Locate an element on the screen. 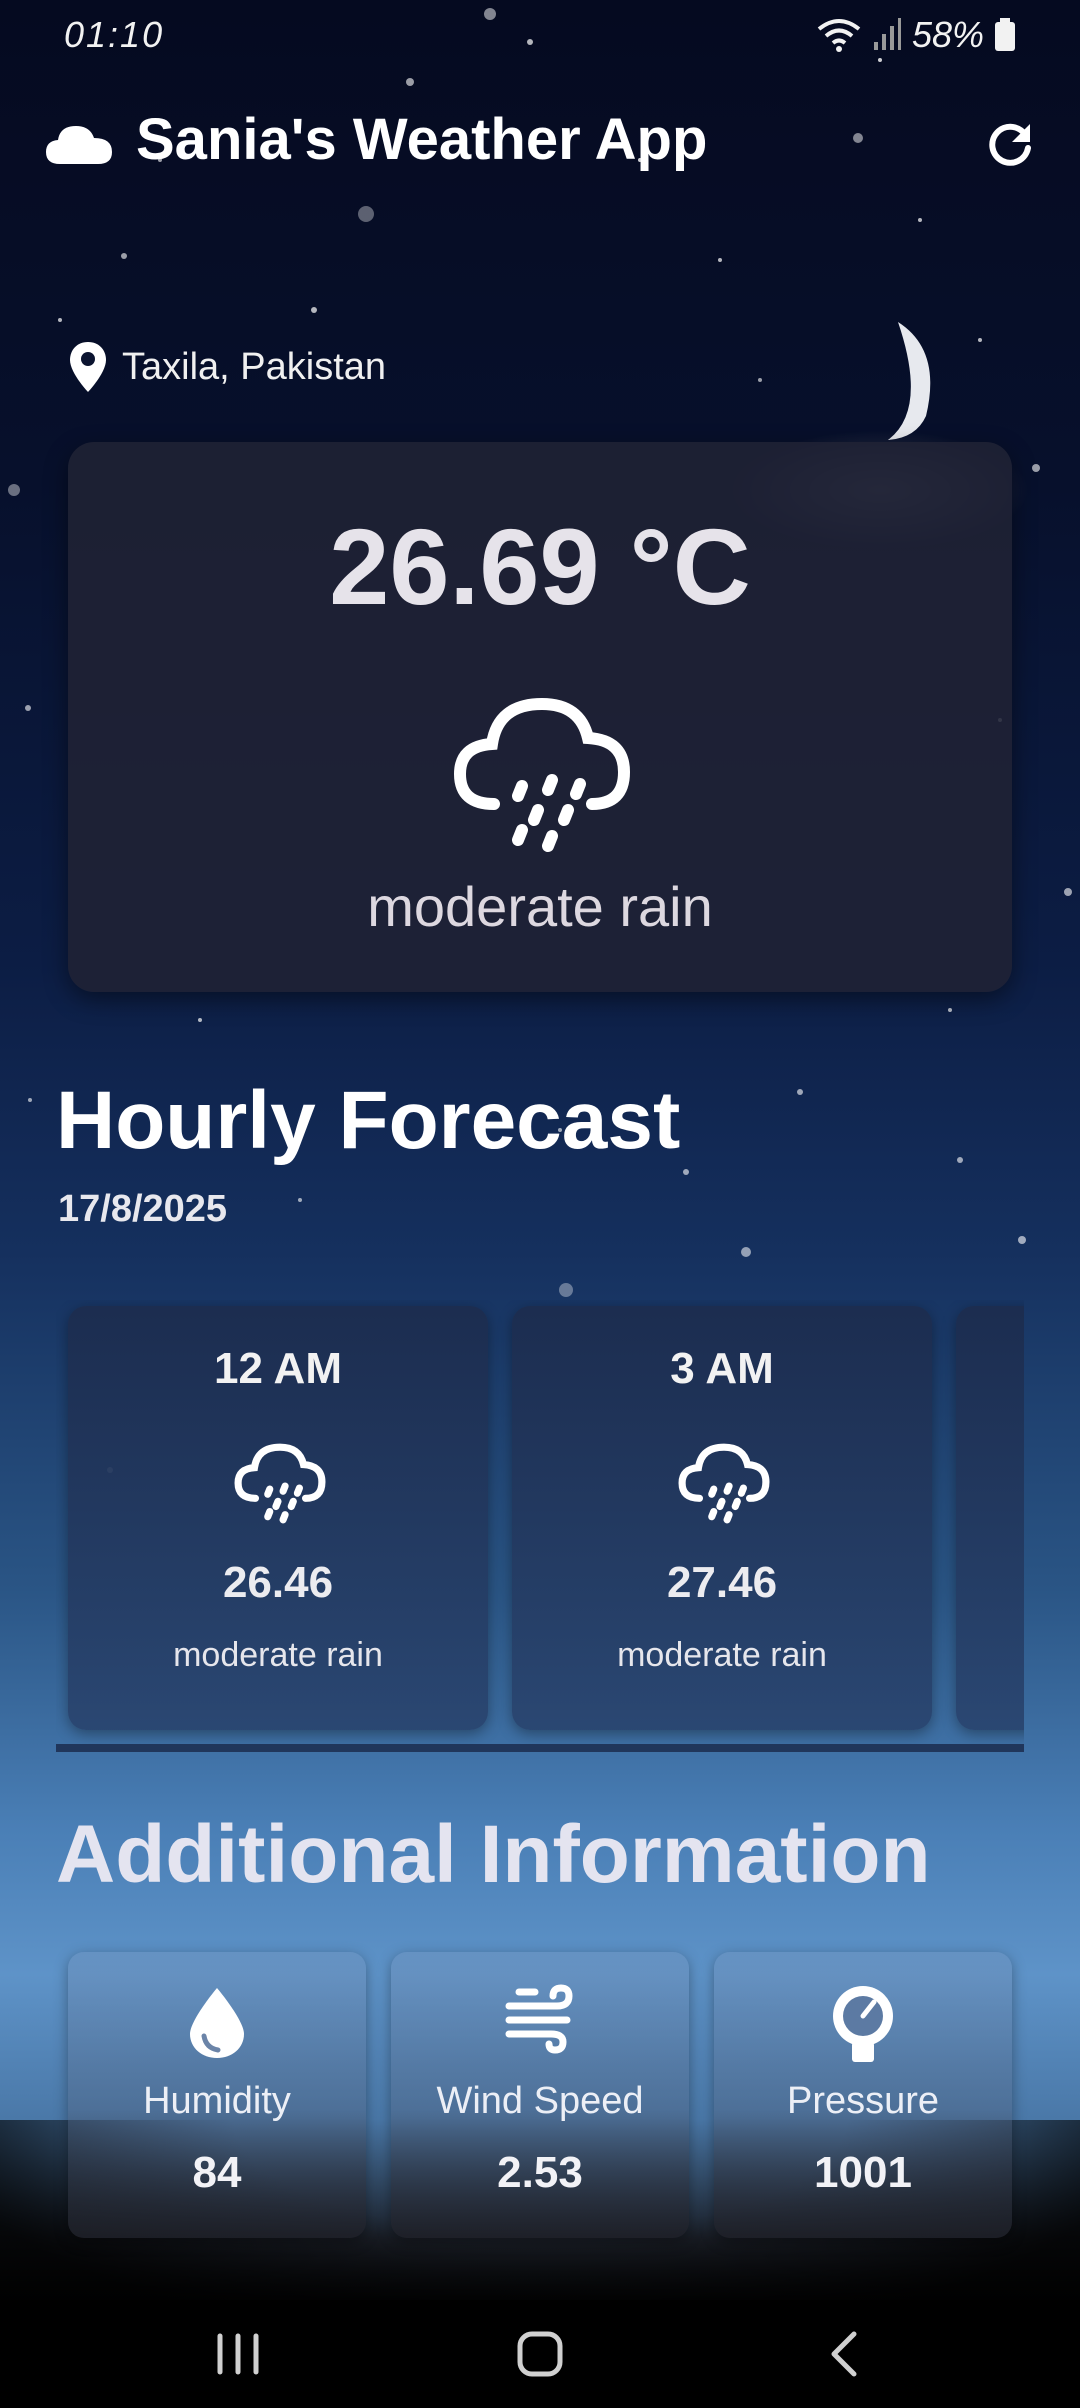 Image resolution: width=1080 pixels, height=2408 pixels. humidity-card: Humidity 84 is located at coordinates (217, 2095).